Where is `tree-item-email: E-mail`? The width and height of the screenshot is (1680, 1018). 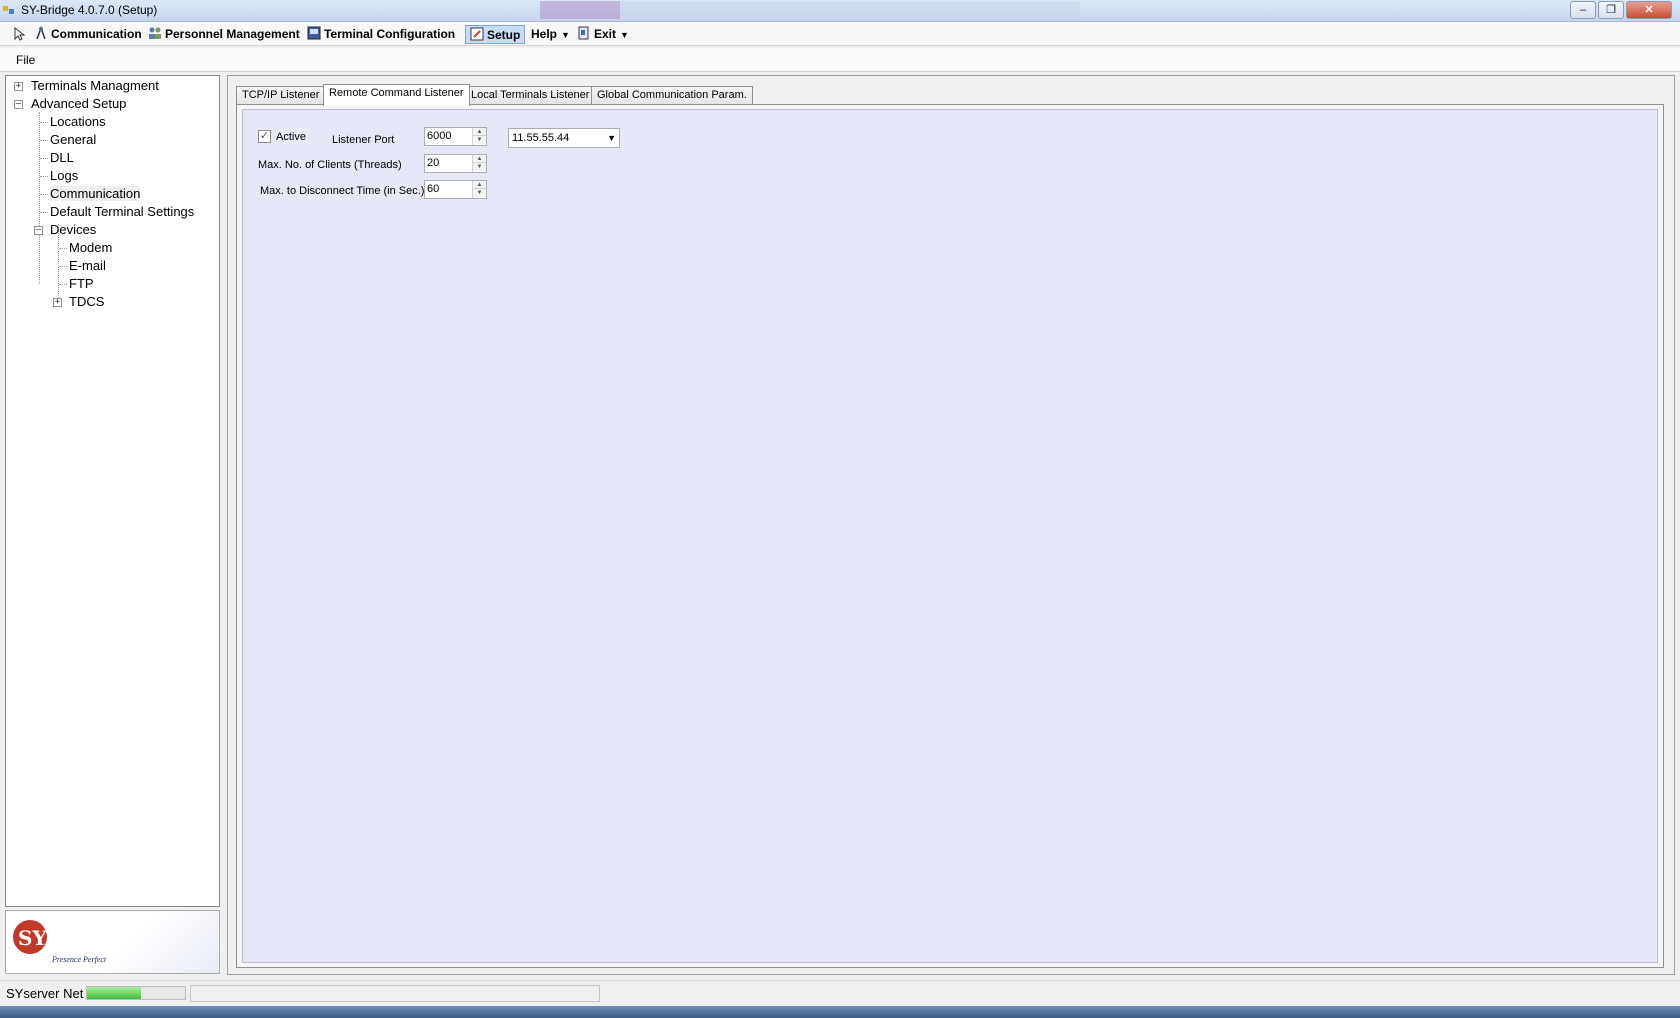
tree-item-email: E-mail is located at coordinates (87, 266).